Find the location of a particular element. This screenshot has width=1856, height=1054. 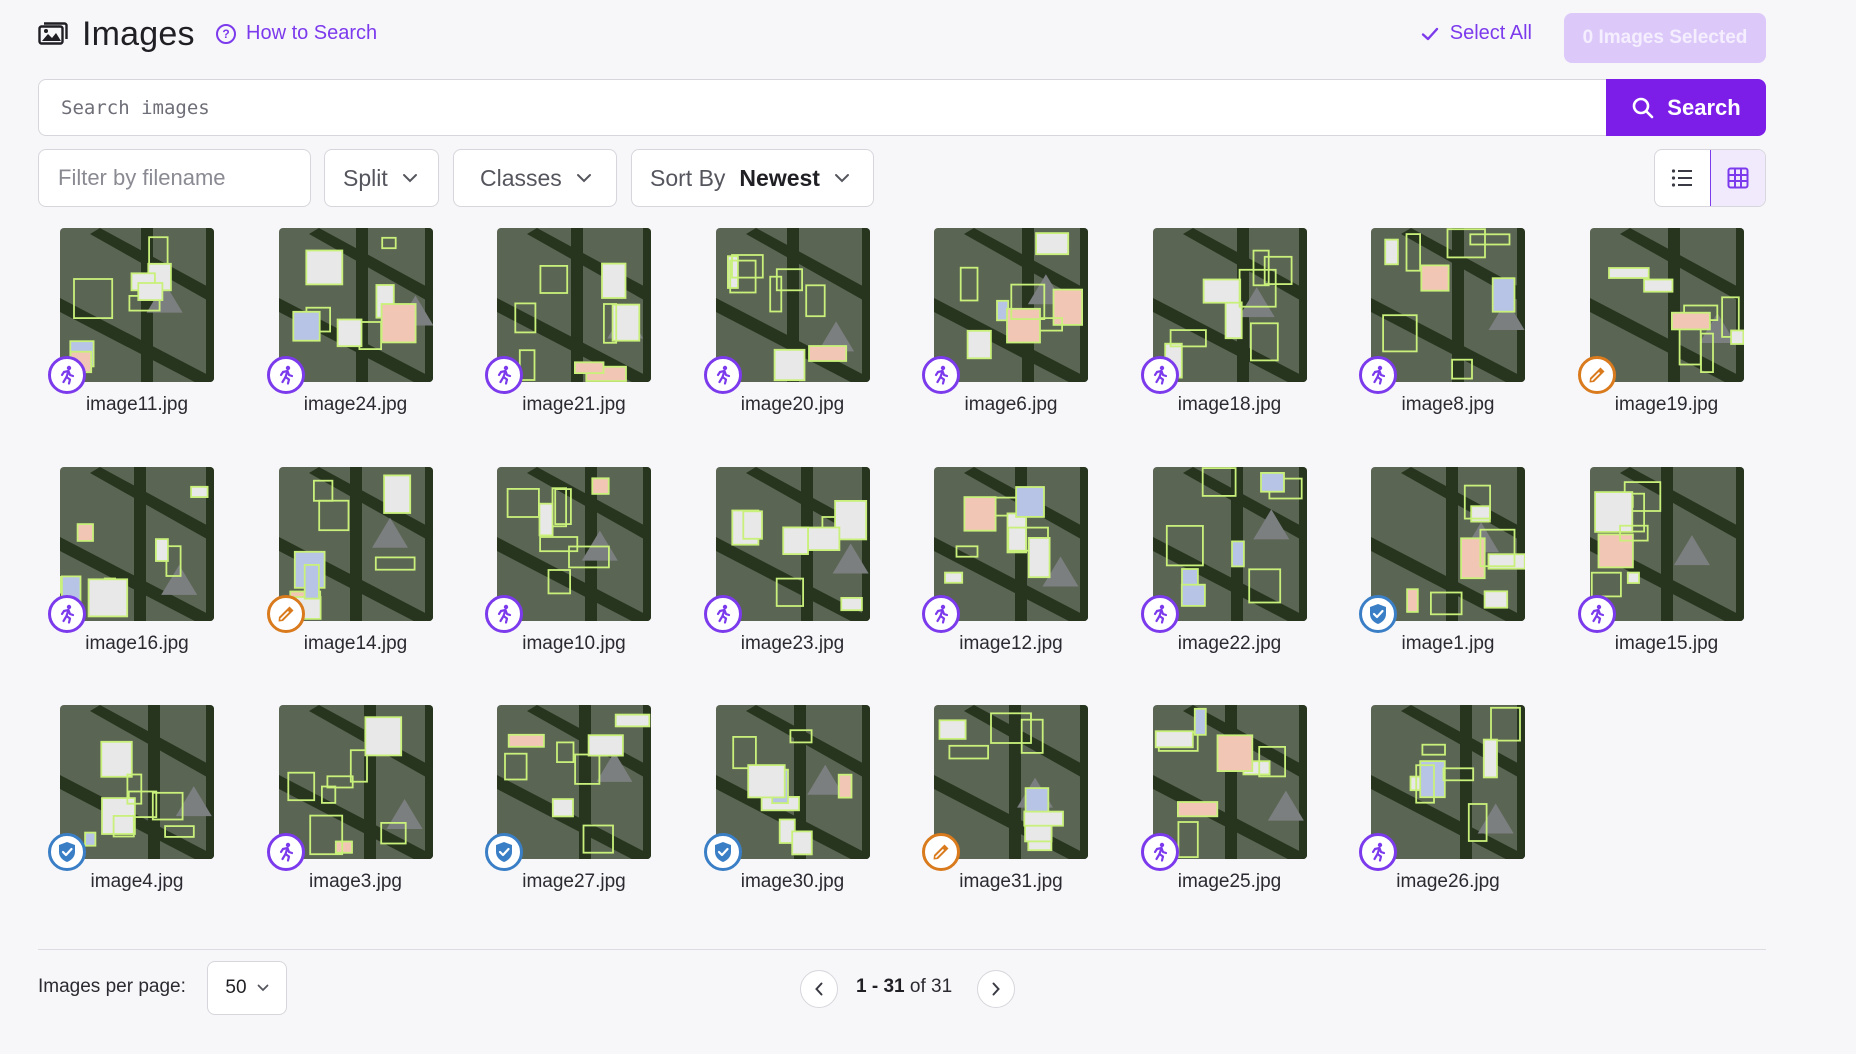

search-button: Search is located at coordinates (1686, 107).